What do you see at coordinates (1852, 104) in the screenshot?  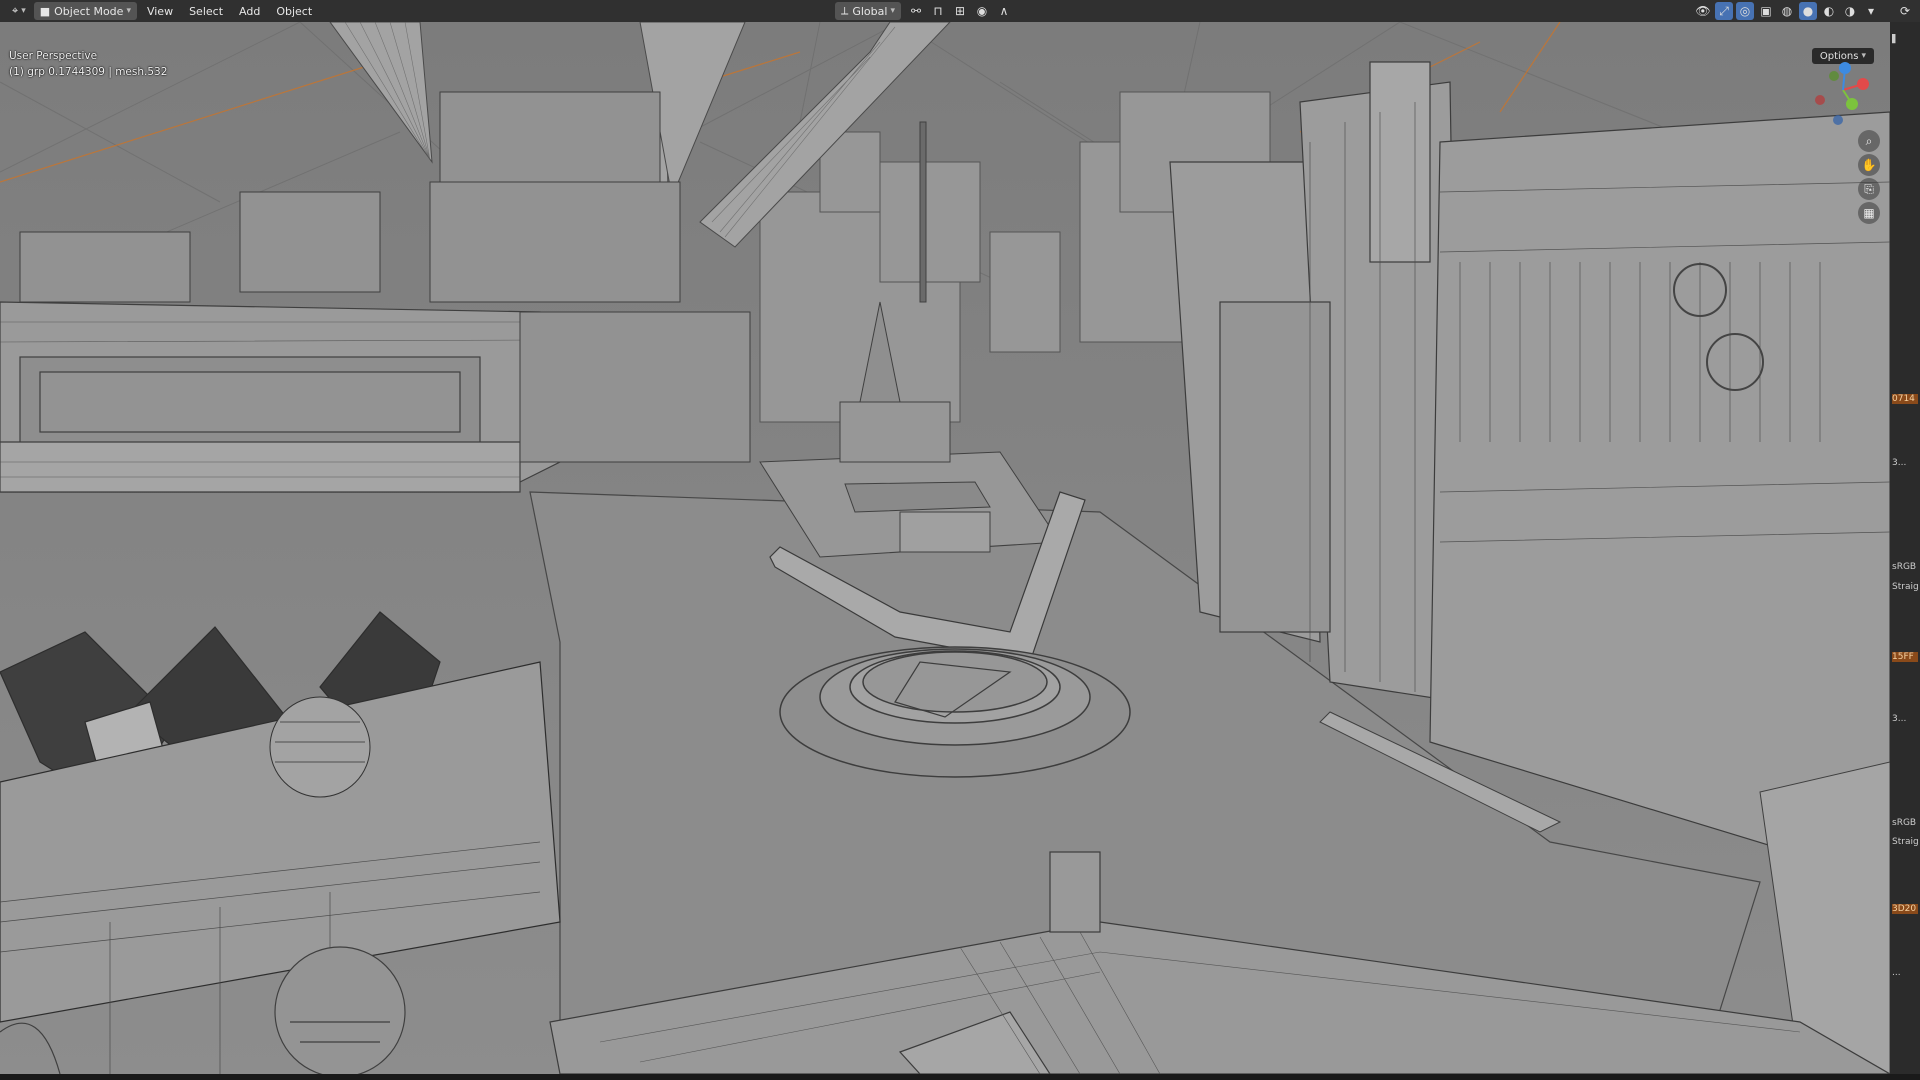 I see `y-axis-handle` at bounding box center [1852, 104].